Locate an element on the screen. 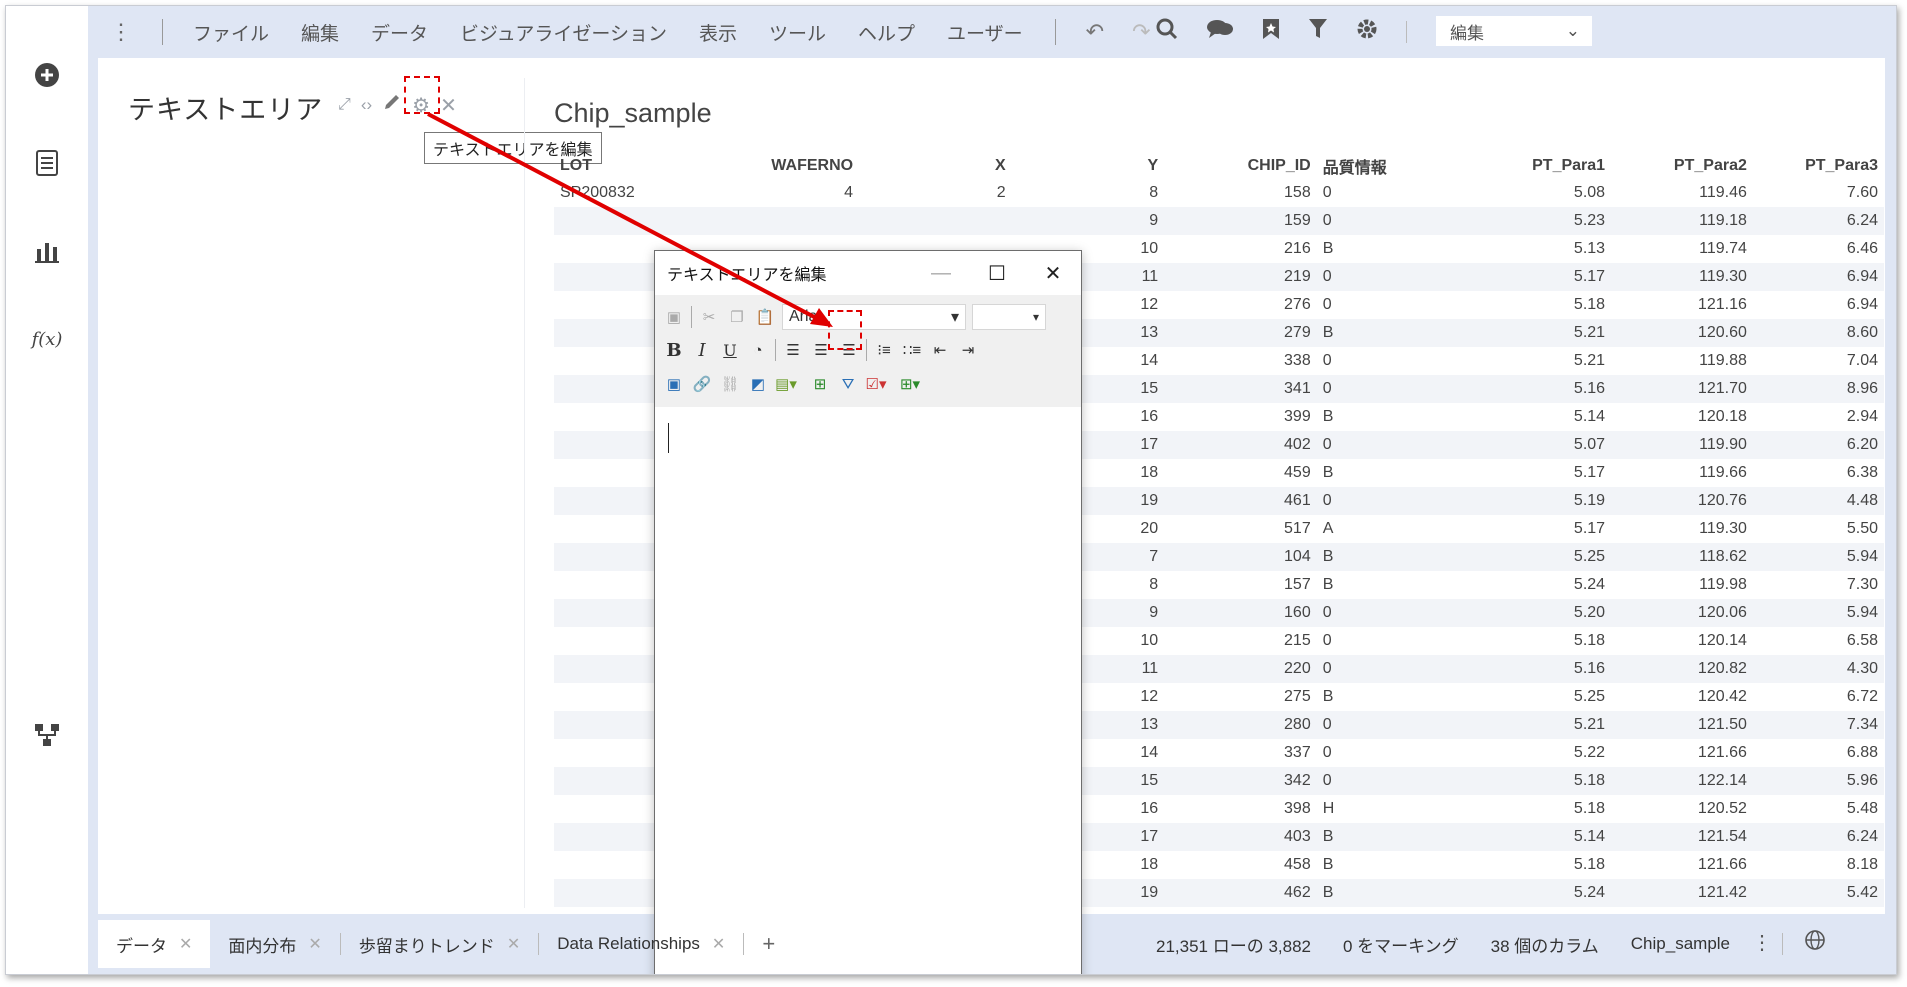 The image size is (1907, 987). table-cell: 120.52 is located at coordinates (1682, 809).